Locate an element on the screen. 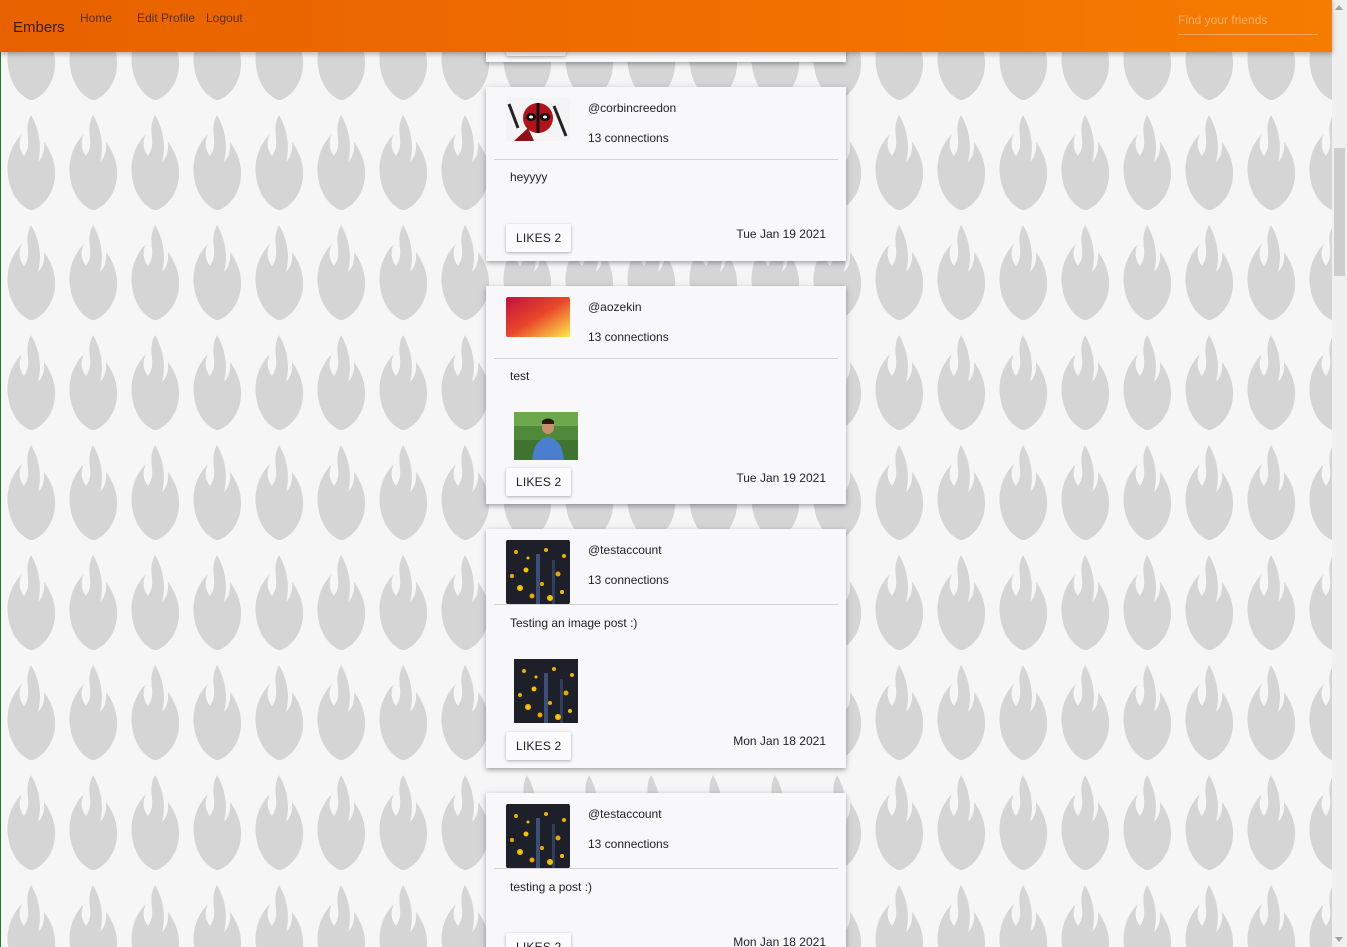 This screenshot has width=1347, height=947. post-text: heyyyy is located at coordinates (529, 177).